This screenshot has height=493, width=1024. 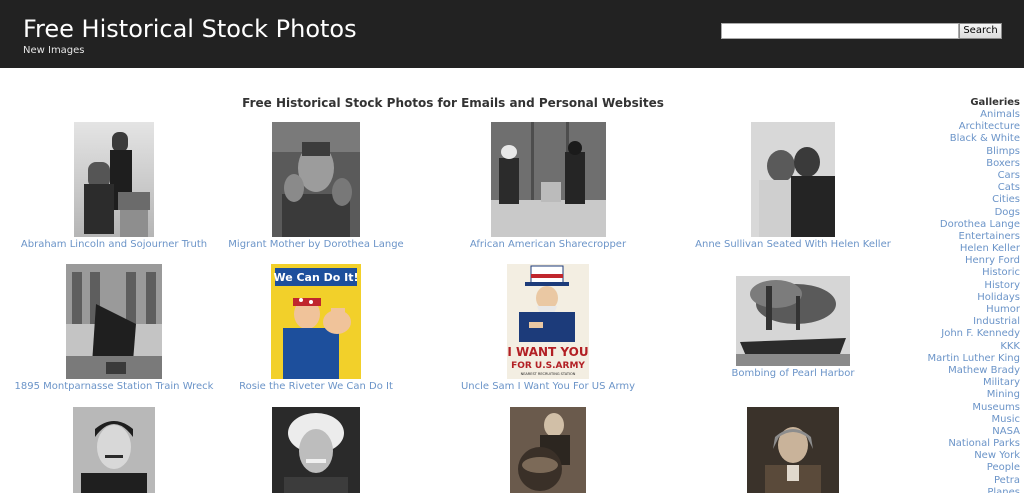 I want to click on search-button: Search, so click(x=980, y=31).